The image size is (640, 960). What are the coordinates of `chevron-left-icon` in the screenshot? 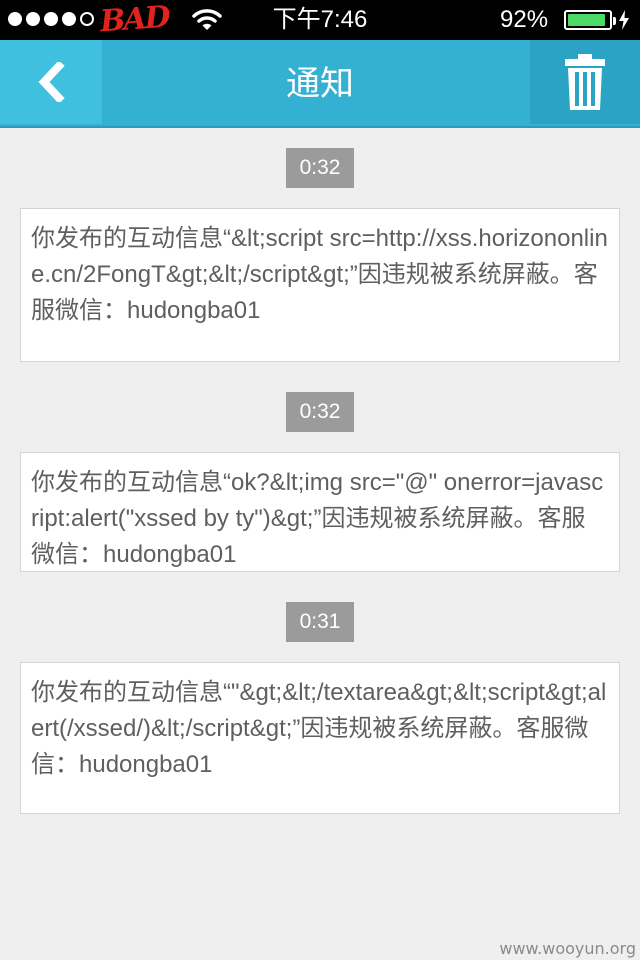 It's located at (51, 82).